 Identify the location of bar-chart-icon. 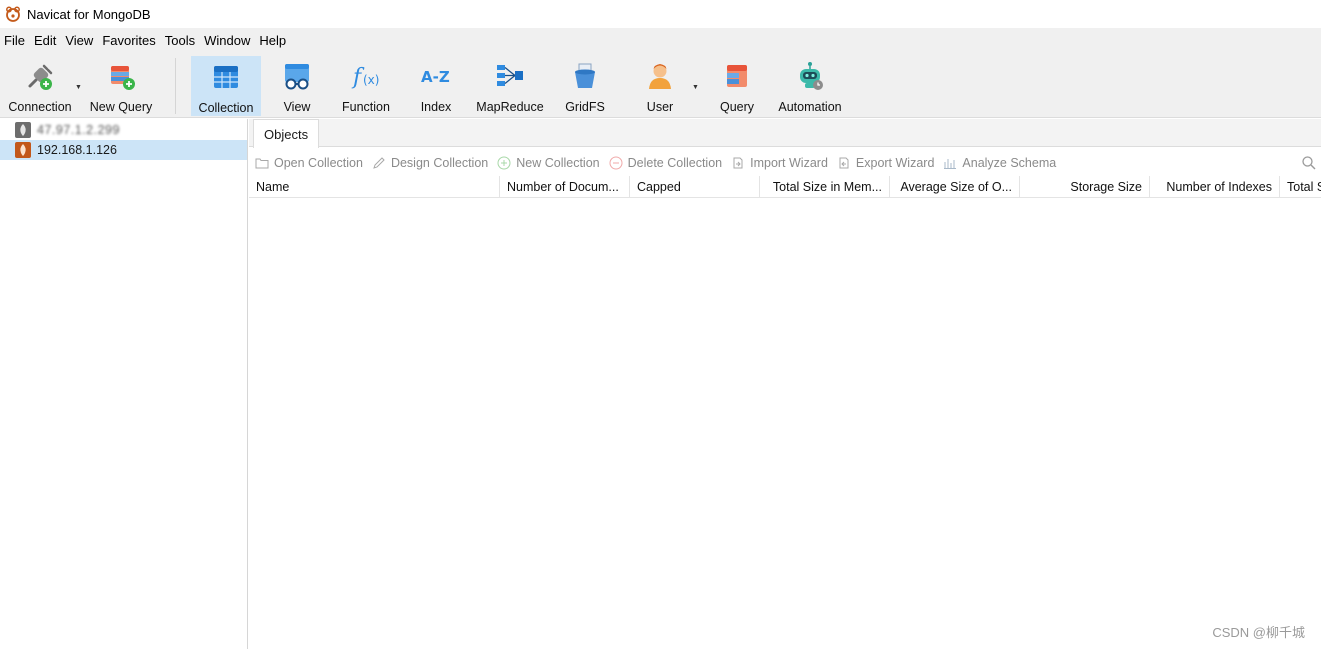
(950, 163).